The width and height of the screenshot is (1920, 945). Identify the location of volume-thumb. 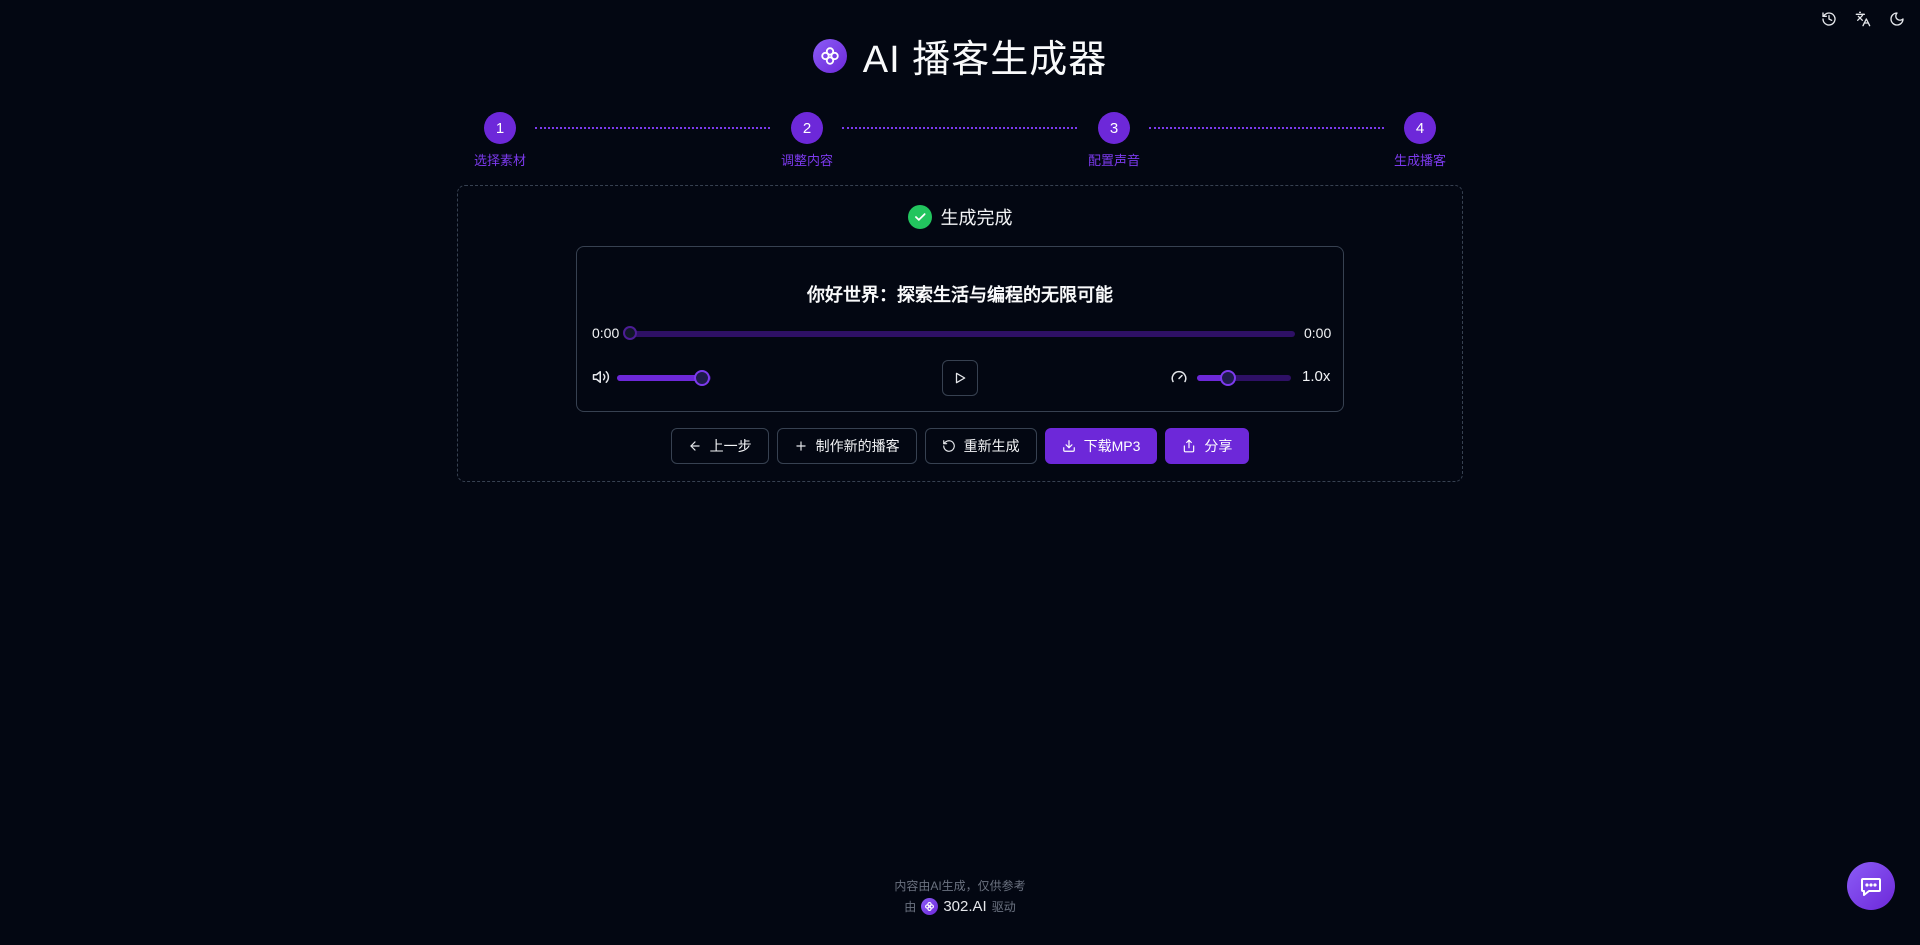
(701, 378).